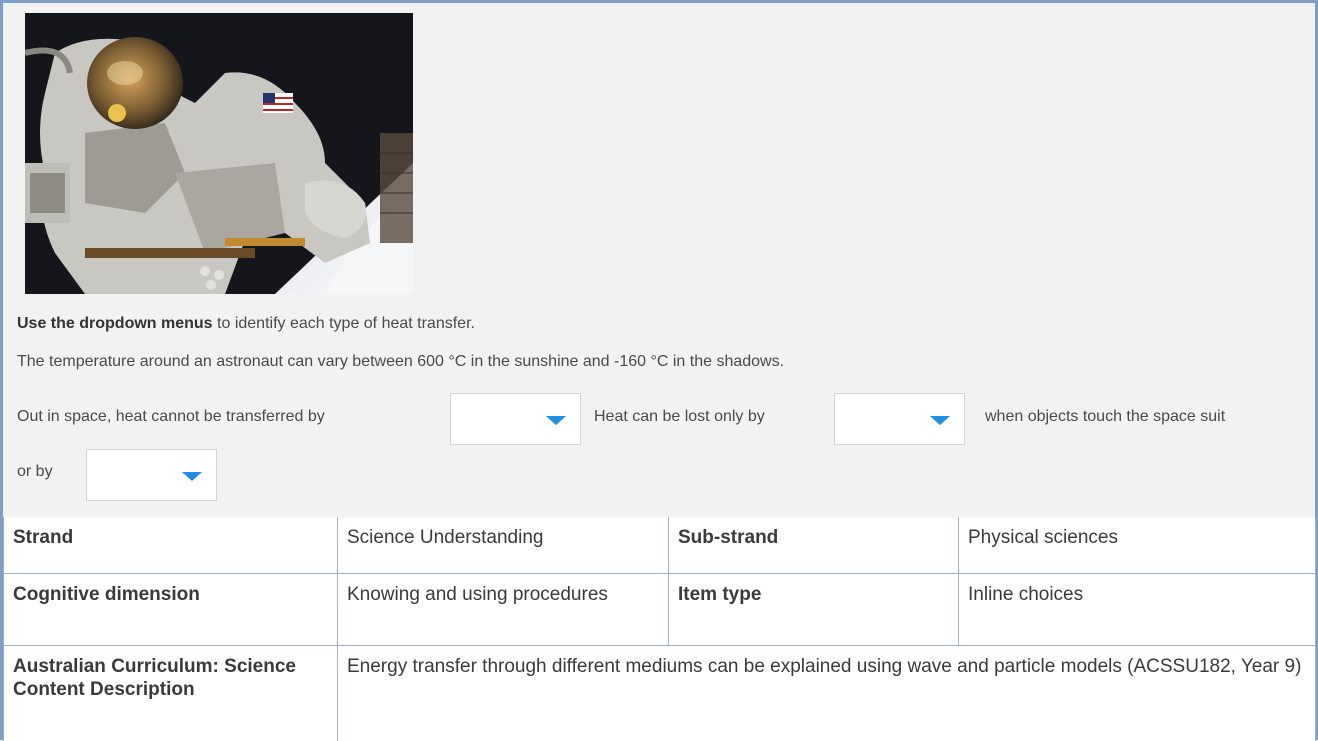  Describe the element at coordinates (1137, 610) in the screenshot. I see `item-type-value: Inline choices` at that location.